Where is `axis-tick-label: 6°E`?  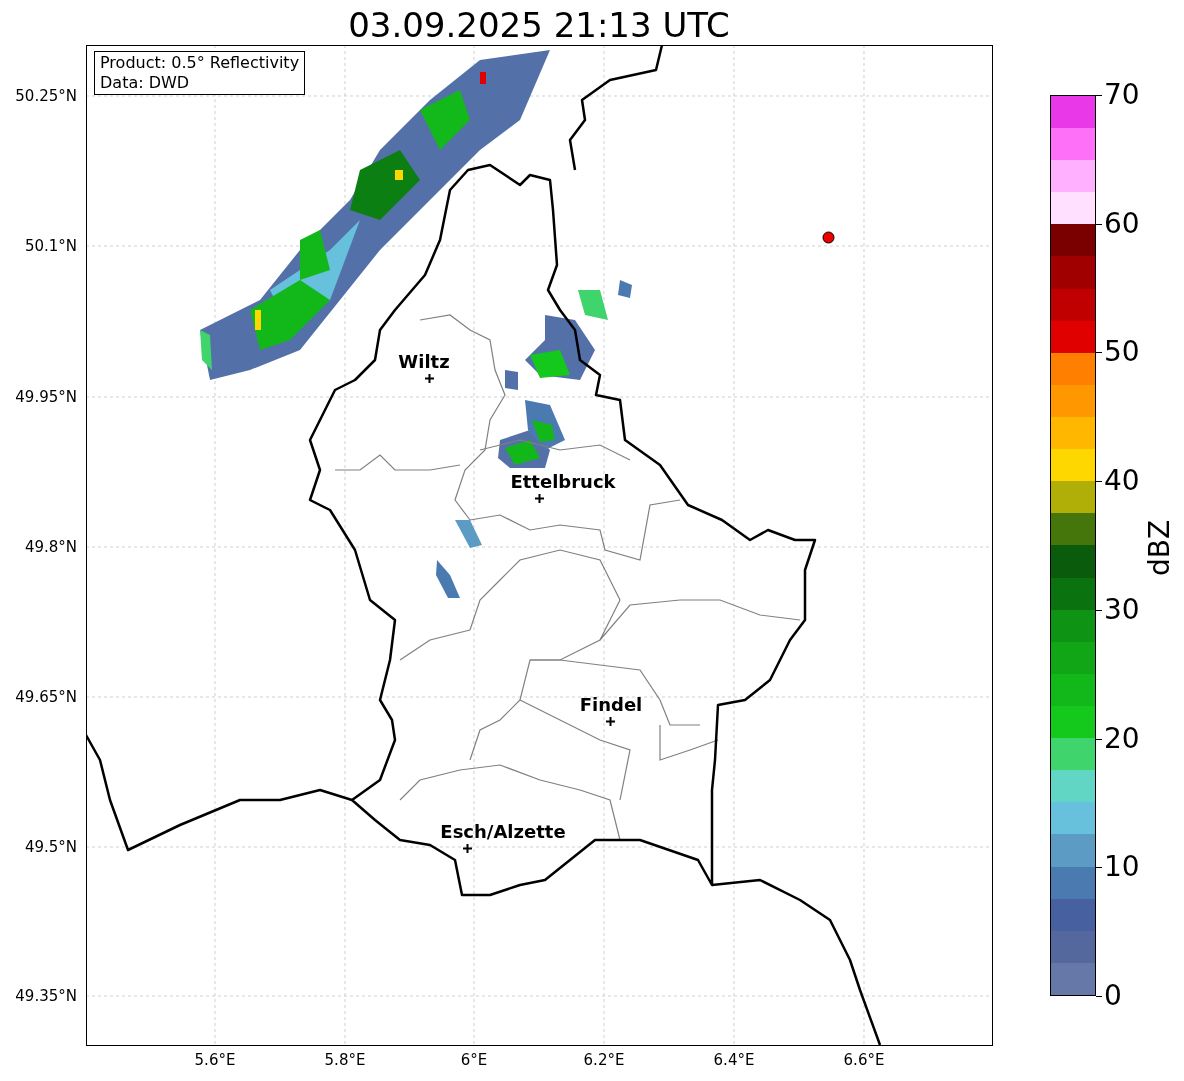 axis-tick-label: 6°E is located at coordinates (474, 1060).